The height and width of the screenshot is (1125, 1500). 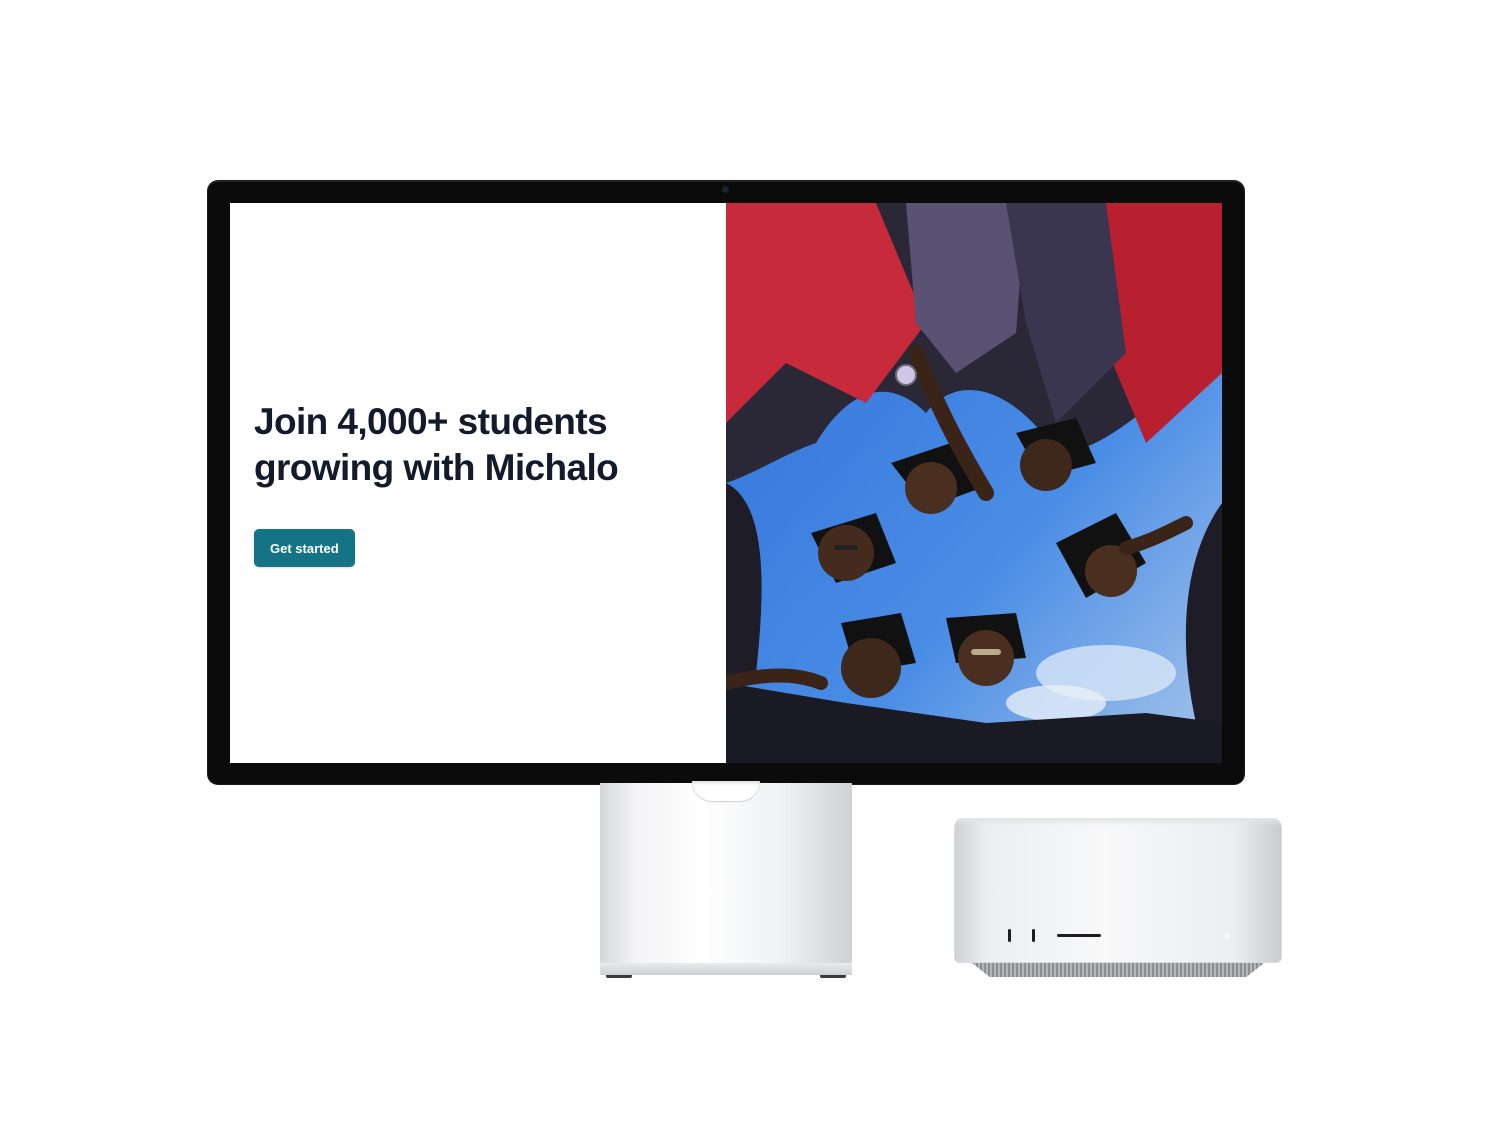 What do you see at coordinates (619, 976) in the screenshot?
I see `stand-foot-left` at bounding box center [619, 976].